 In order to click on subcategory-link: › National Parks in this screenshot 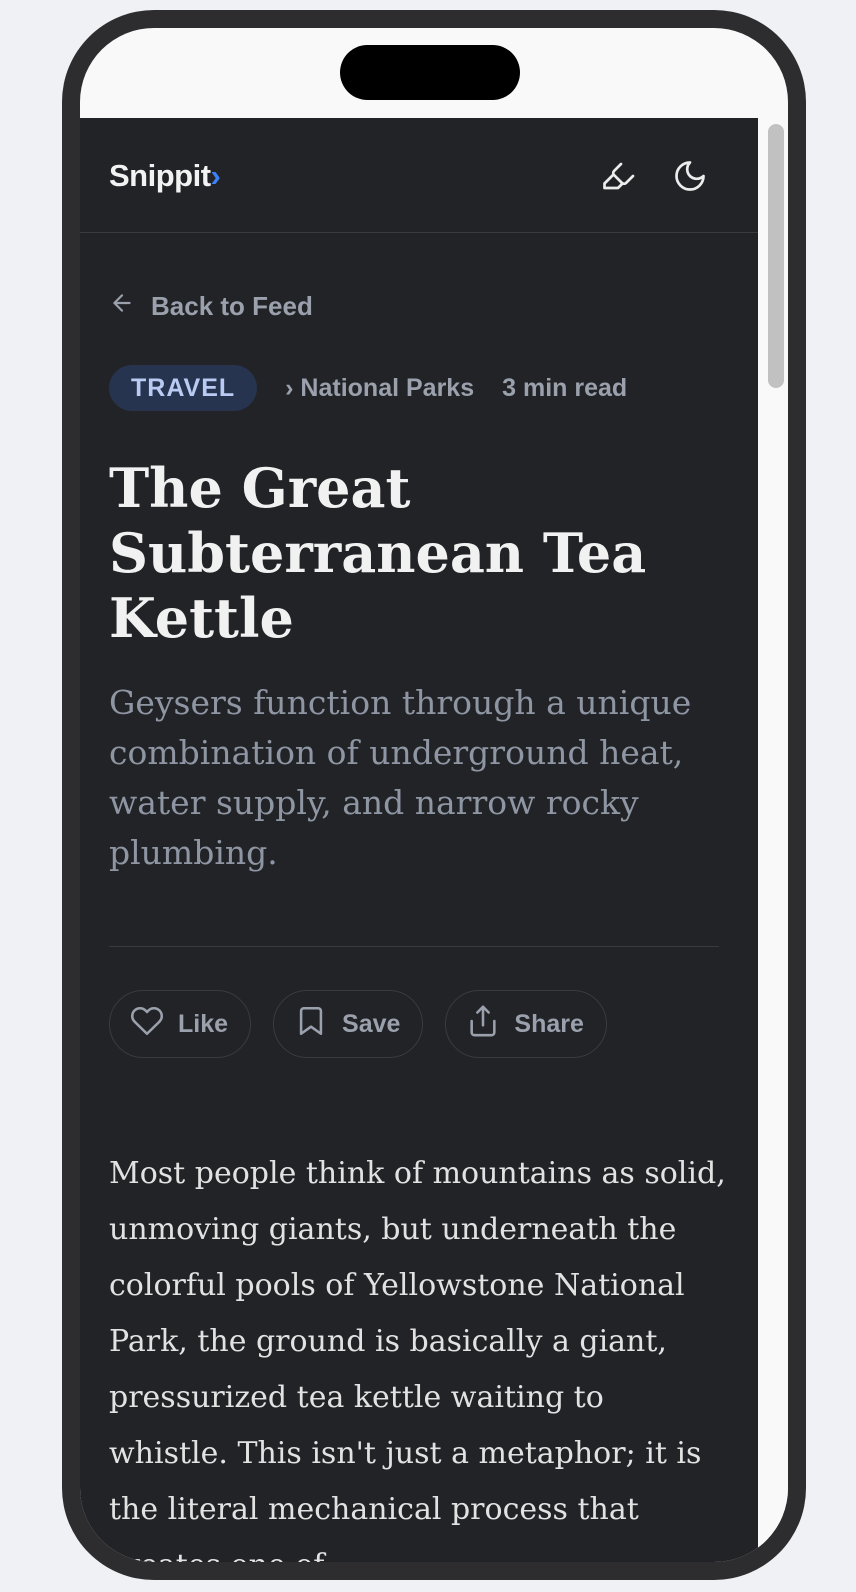, I will do `click(379, 388)`.